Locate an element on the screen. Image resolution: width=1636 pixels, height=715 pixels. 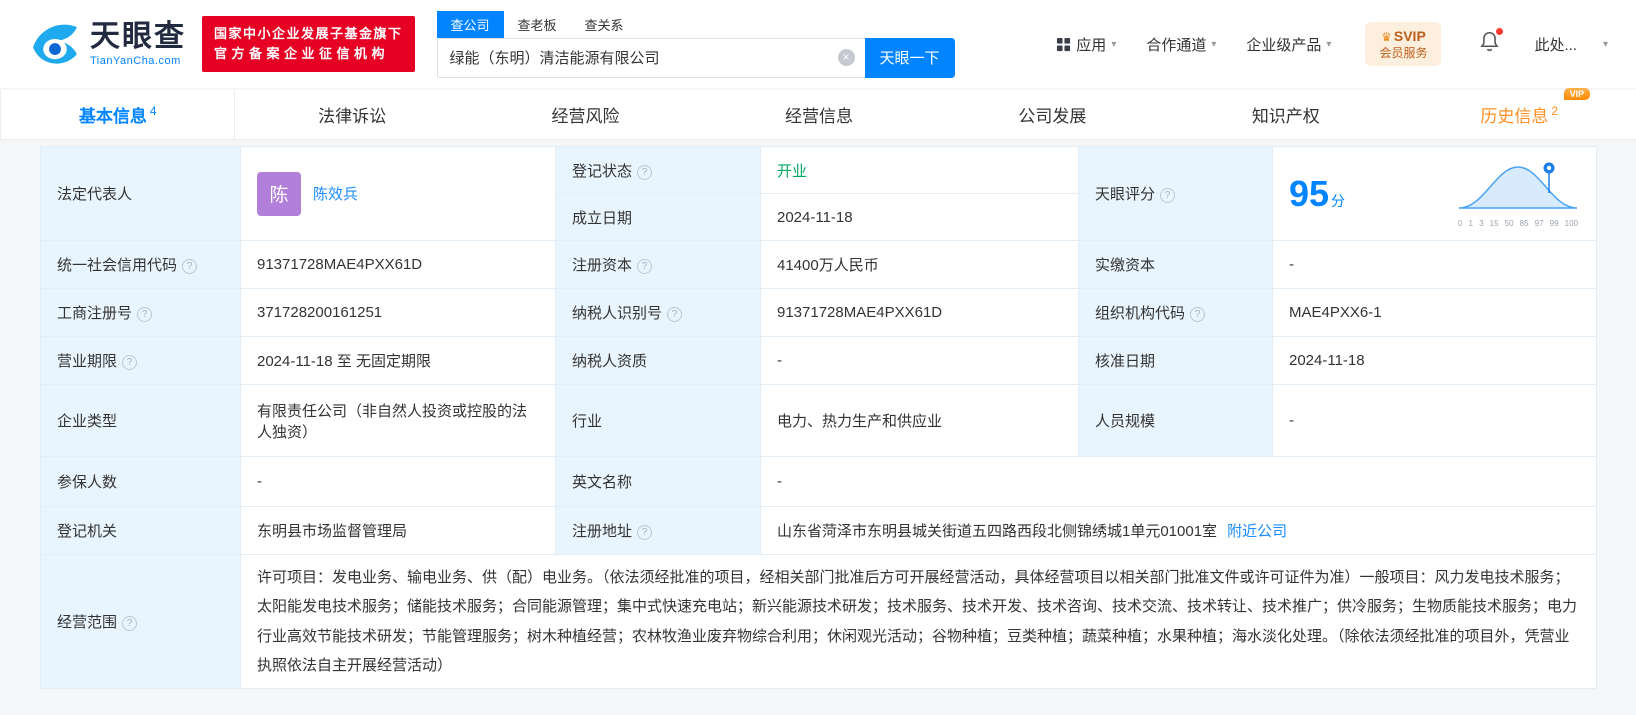
field-score-value: 95 分 013 15 50 85 97 99 100 is located at coordinates (1434, 193).